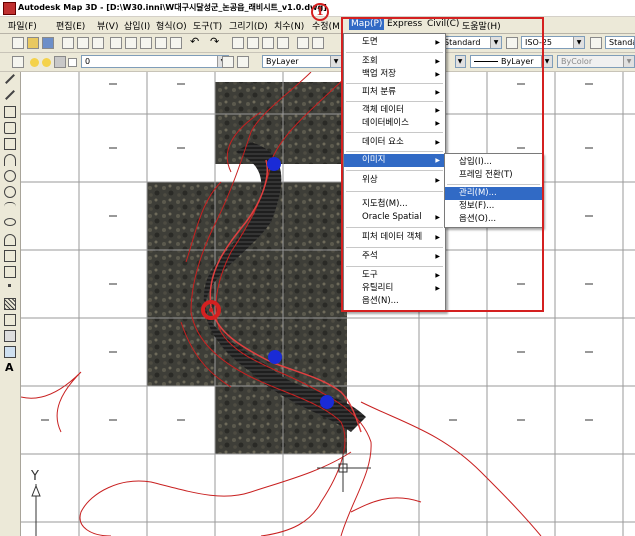  What do you see at coordinates (10, 144) in the screenshot?
I see `rectangle-icon` at bounding box center [10, 144].